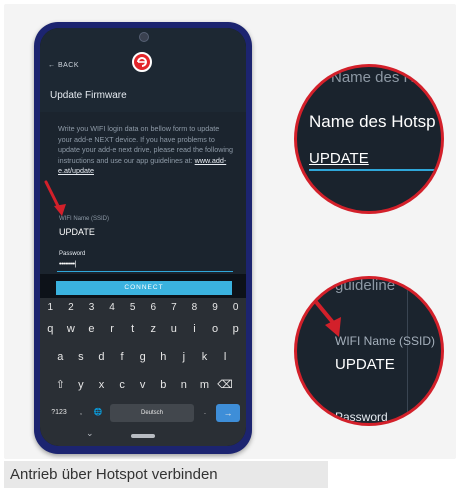 The image size is (462, 491). I want to click on zoom-divider, so click(407, 351).